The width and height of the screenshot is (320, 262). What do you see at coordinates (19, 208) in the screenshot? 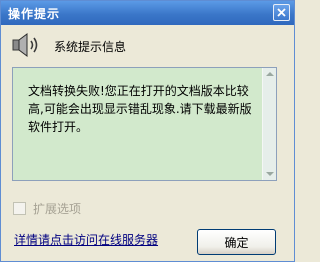
I see `expand-options-checkbox` at bounding box center [19, 208].